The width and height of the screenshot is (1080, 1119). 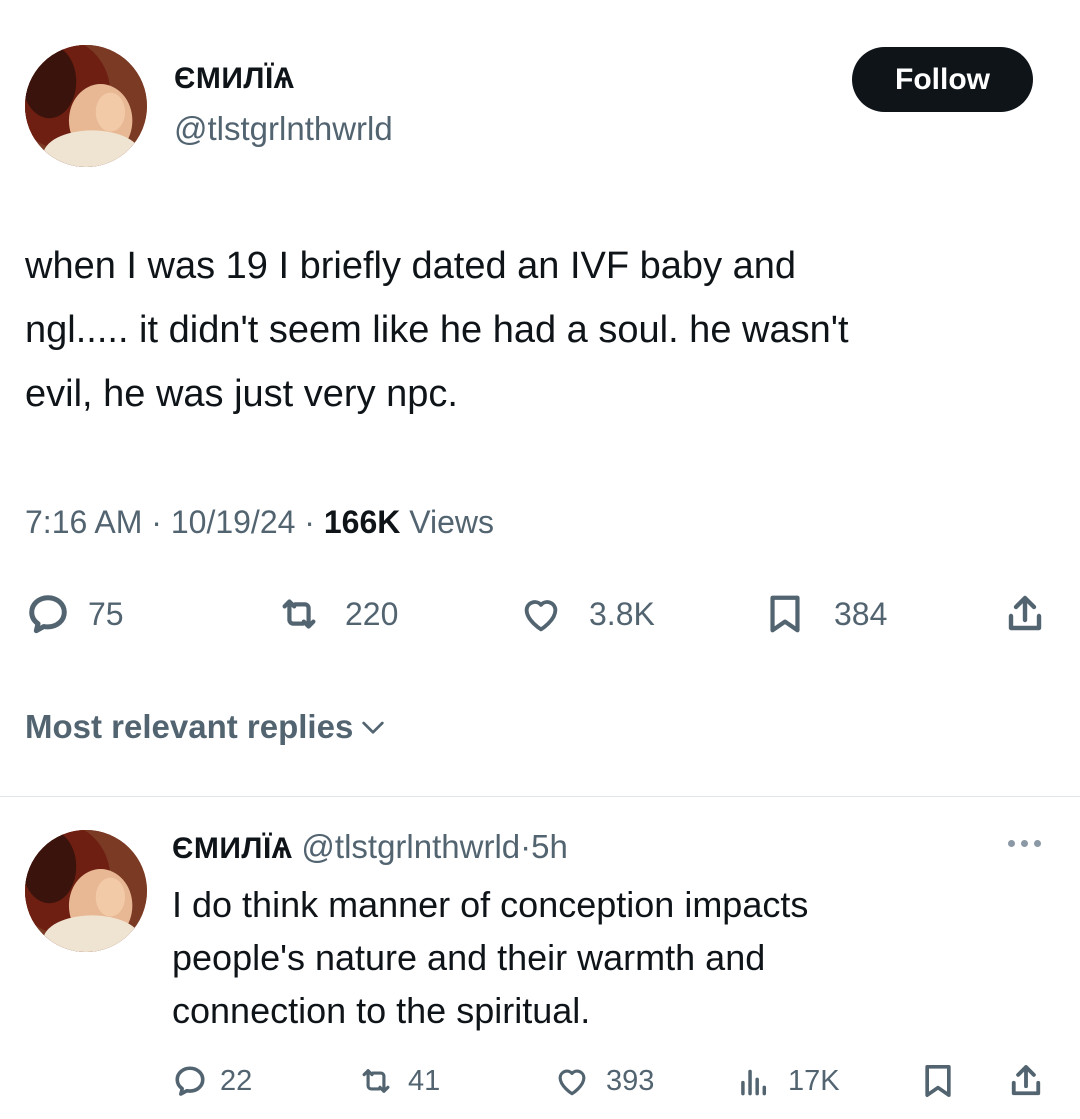 I want to click on tweet-date: 10/19/24, so click(x=233, y=522).